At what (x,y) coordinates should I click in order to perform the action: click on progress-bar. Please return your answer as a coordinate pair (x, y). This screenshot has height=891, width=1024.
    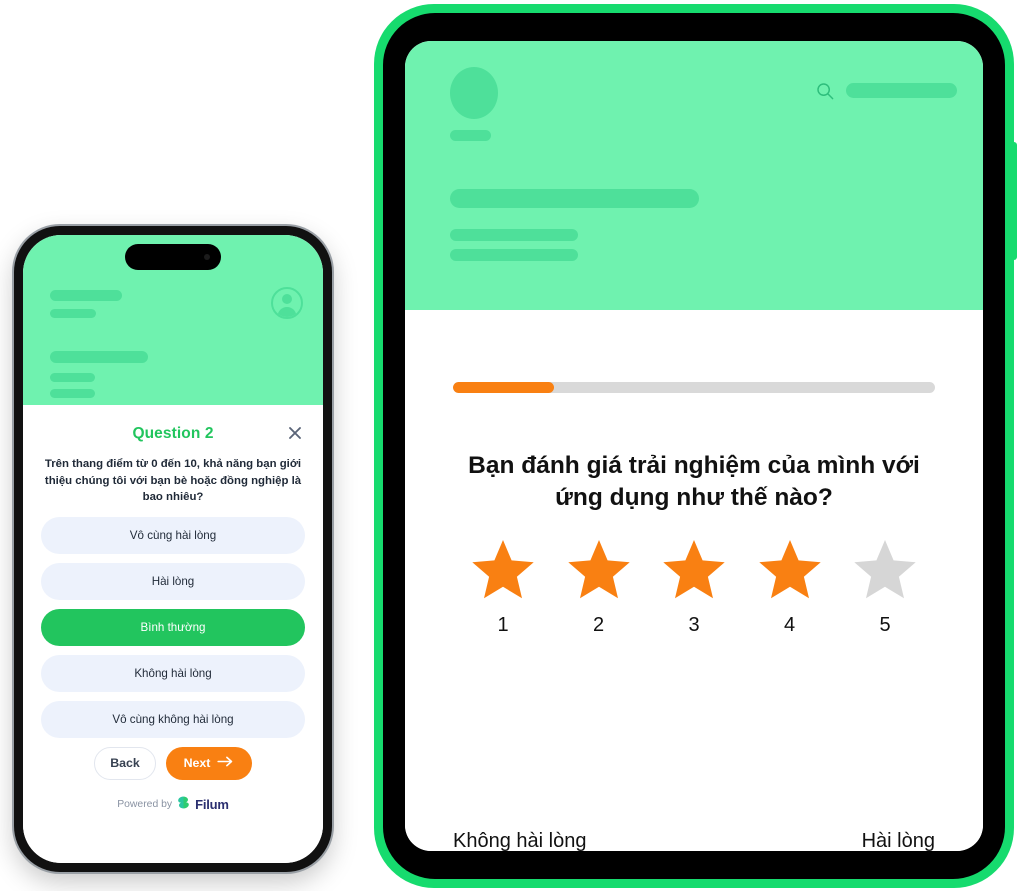
    Looking at the image, I should click on (694, 387).